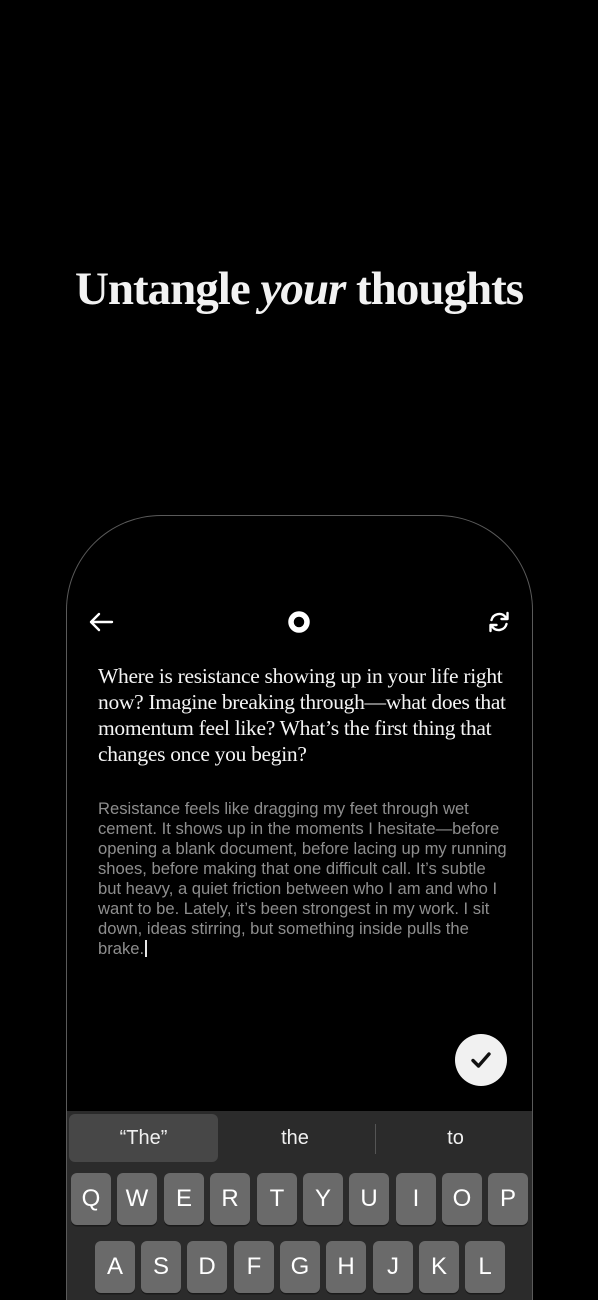  I want to click on suggestion-divider, so click(375, 1139).